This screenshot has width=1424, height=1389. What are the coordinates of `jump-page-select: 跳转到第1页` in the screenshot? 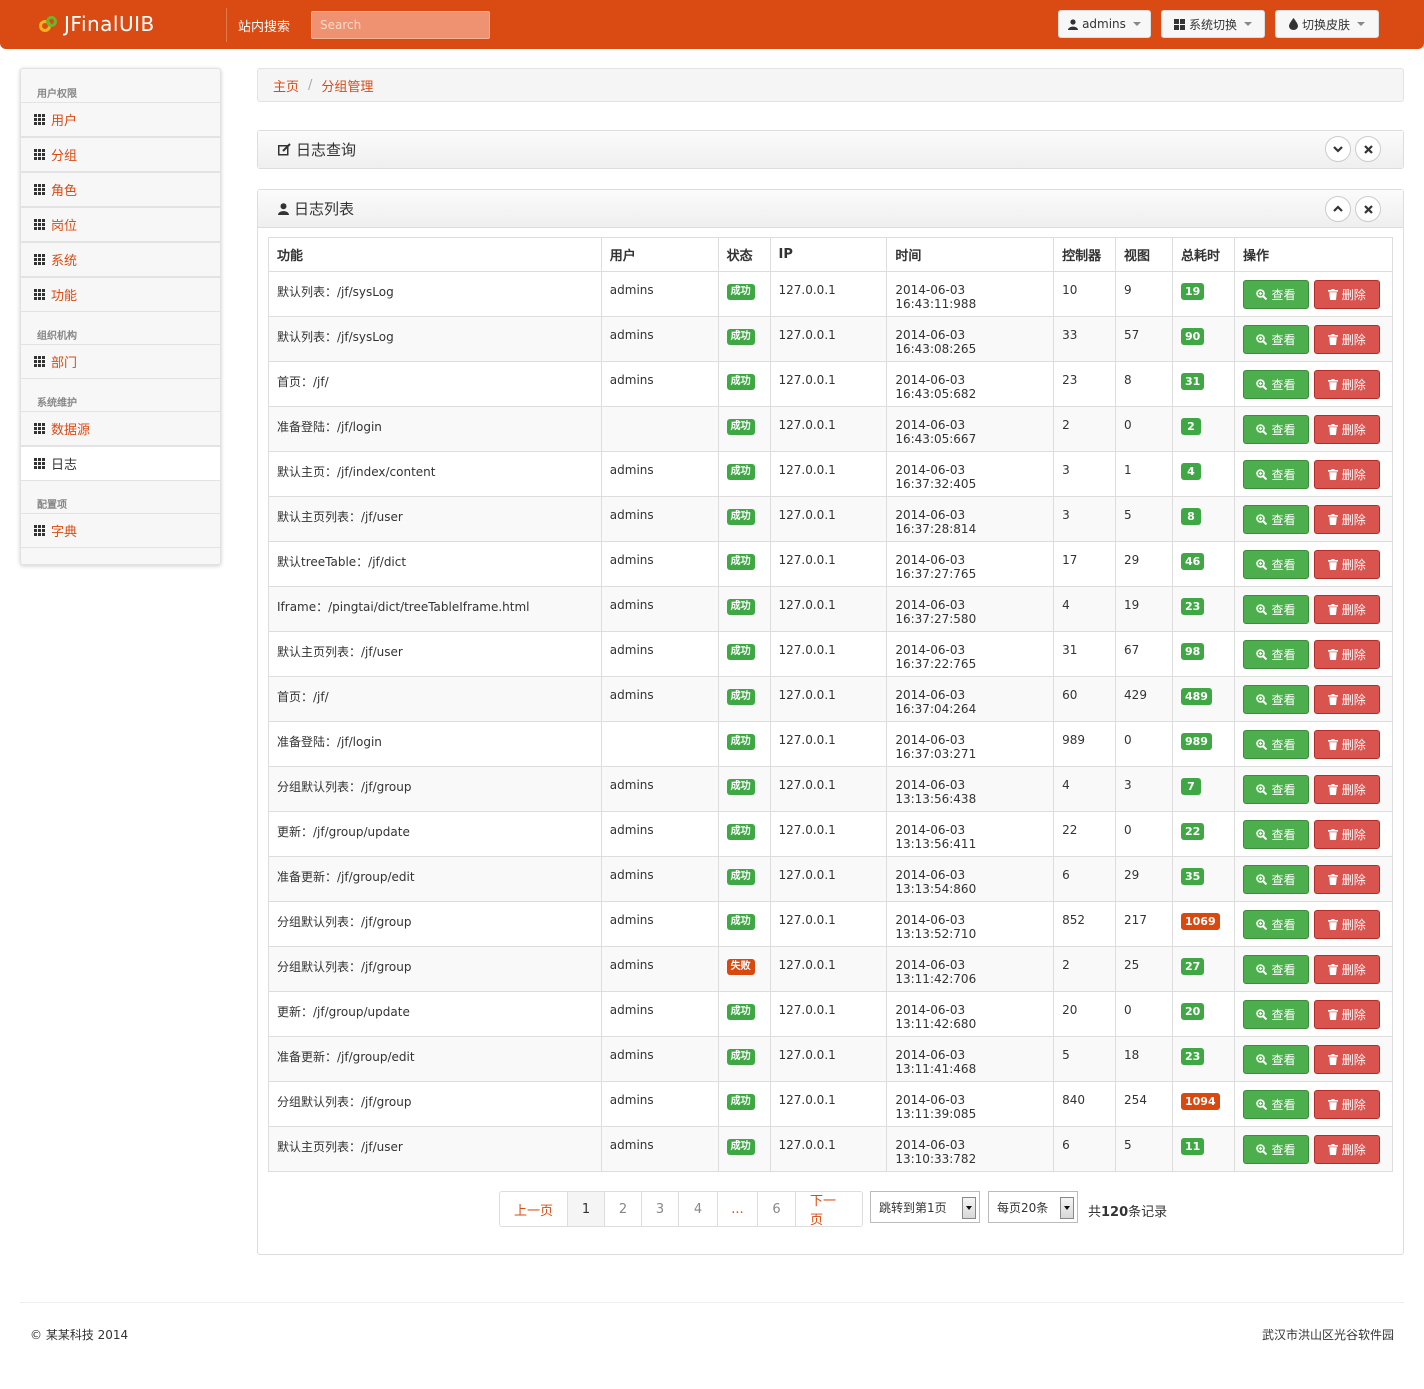 It's located at (925, 1207).